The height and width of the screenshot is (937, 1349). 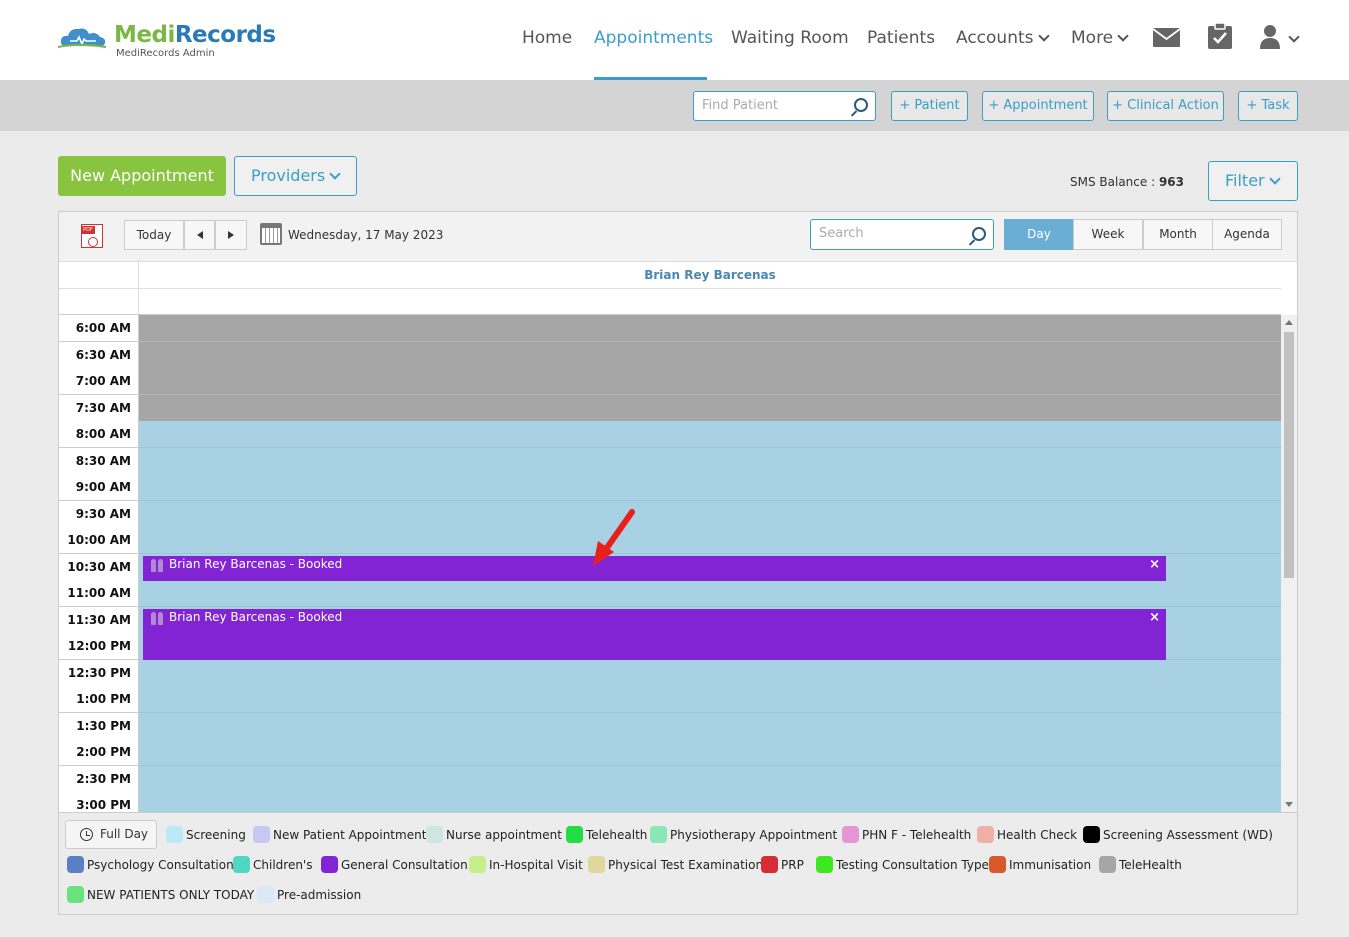 I want to click on legend-item: Physical Test Examination, so click(x=675, y=865).